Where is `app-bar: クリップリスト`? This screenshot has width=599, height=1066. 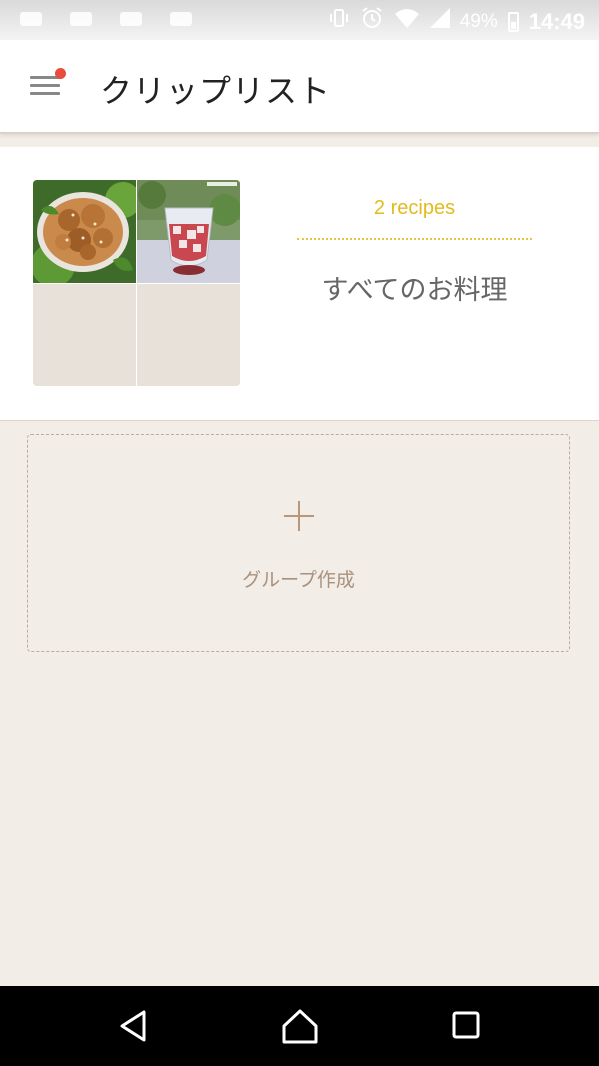 app-bar: クリップリスト is located at coordinates (299, 87).